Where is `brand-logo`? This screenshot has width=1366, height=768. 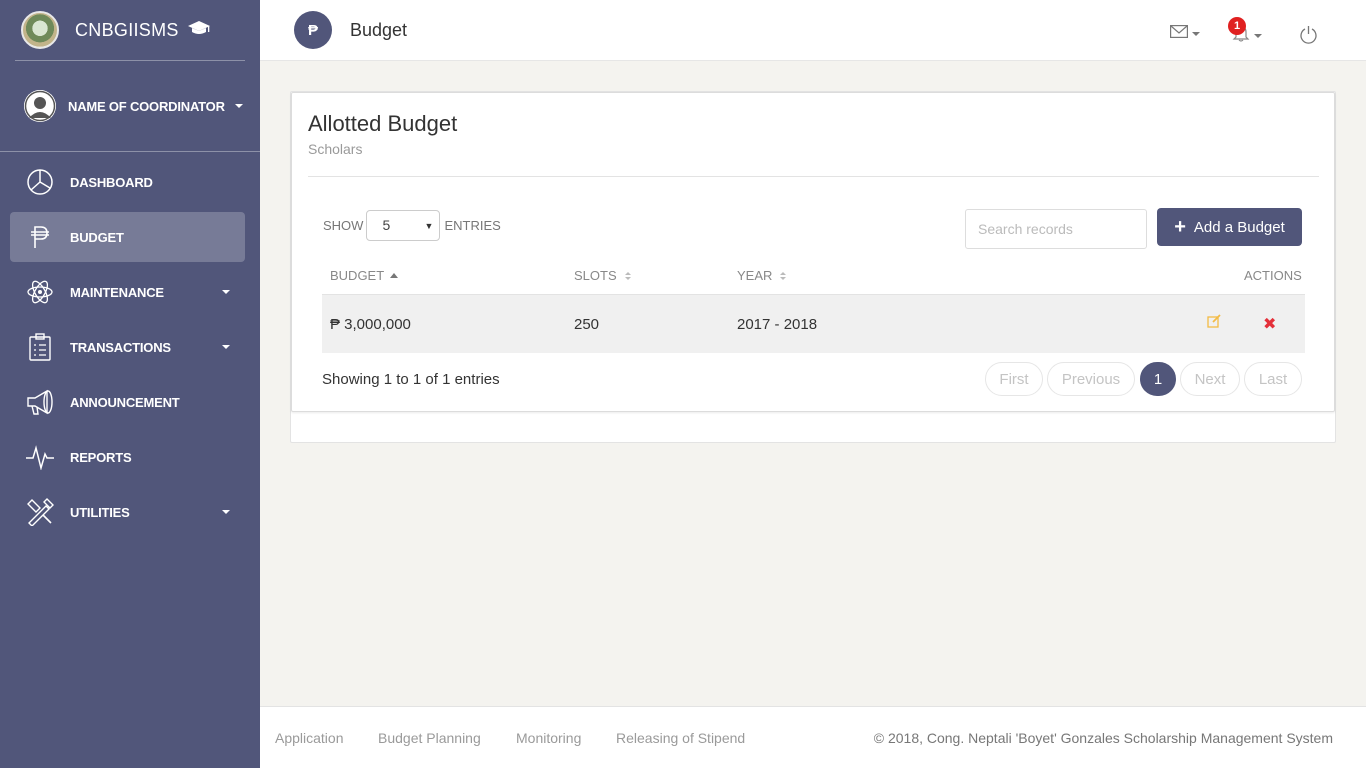
brand-logo is located at coordinates (40, 30).